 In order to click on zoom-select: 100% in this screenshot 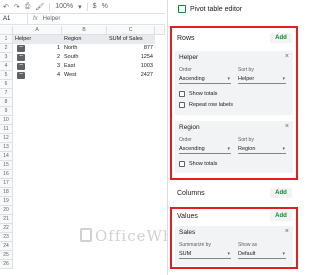, I will do `click(64, 6)`.